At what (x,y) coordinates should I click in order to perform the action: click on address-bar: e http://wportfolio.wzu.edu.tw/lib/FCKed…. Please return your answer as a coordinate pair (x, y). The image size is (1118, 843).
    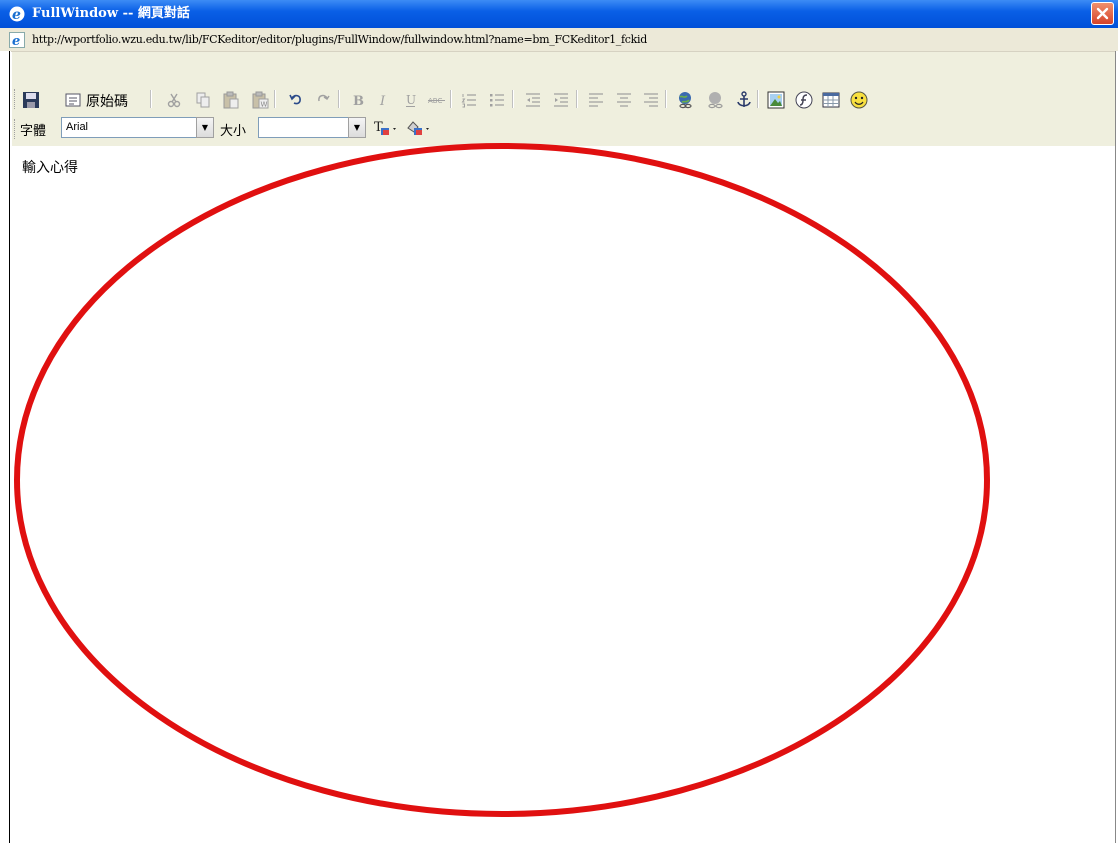
    Looking at the image, I should click on (559, 40).